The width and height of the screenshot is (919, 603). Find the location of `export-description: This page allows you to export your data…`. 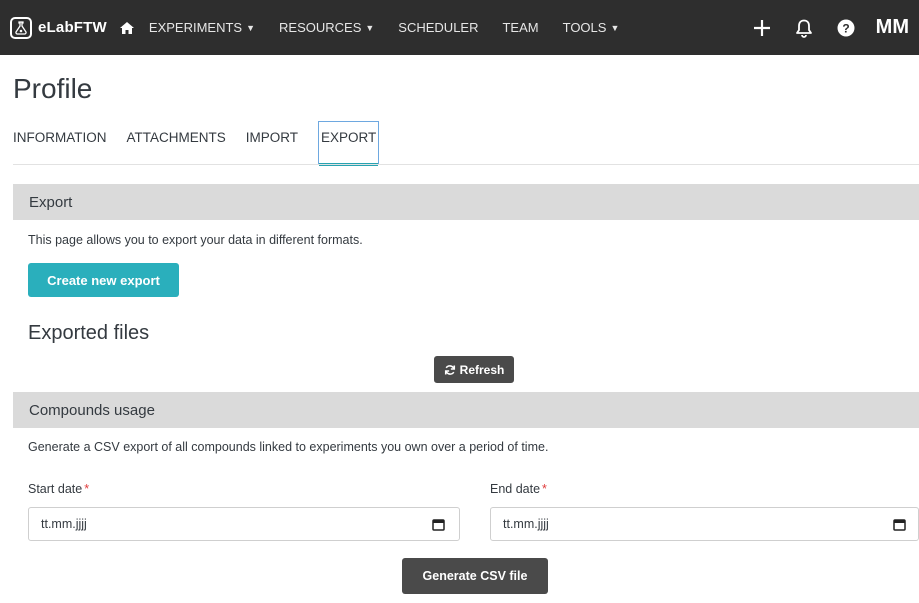

export-description: This page allows you to export your data… is located at coordinates (195, 240).